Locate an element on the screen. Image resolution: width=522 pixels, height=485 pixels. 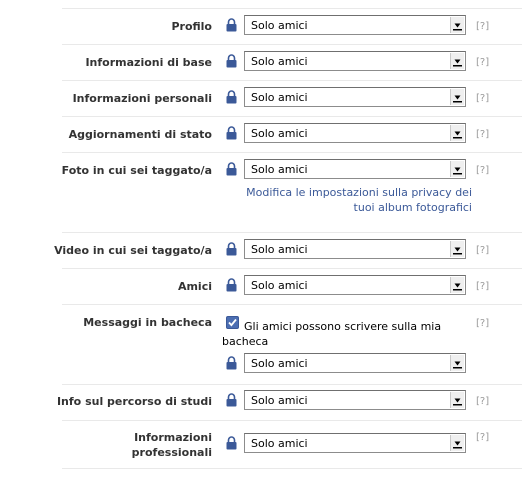
setting-label: Amici is located at coordinates (194, 286).